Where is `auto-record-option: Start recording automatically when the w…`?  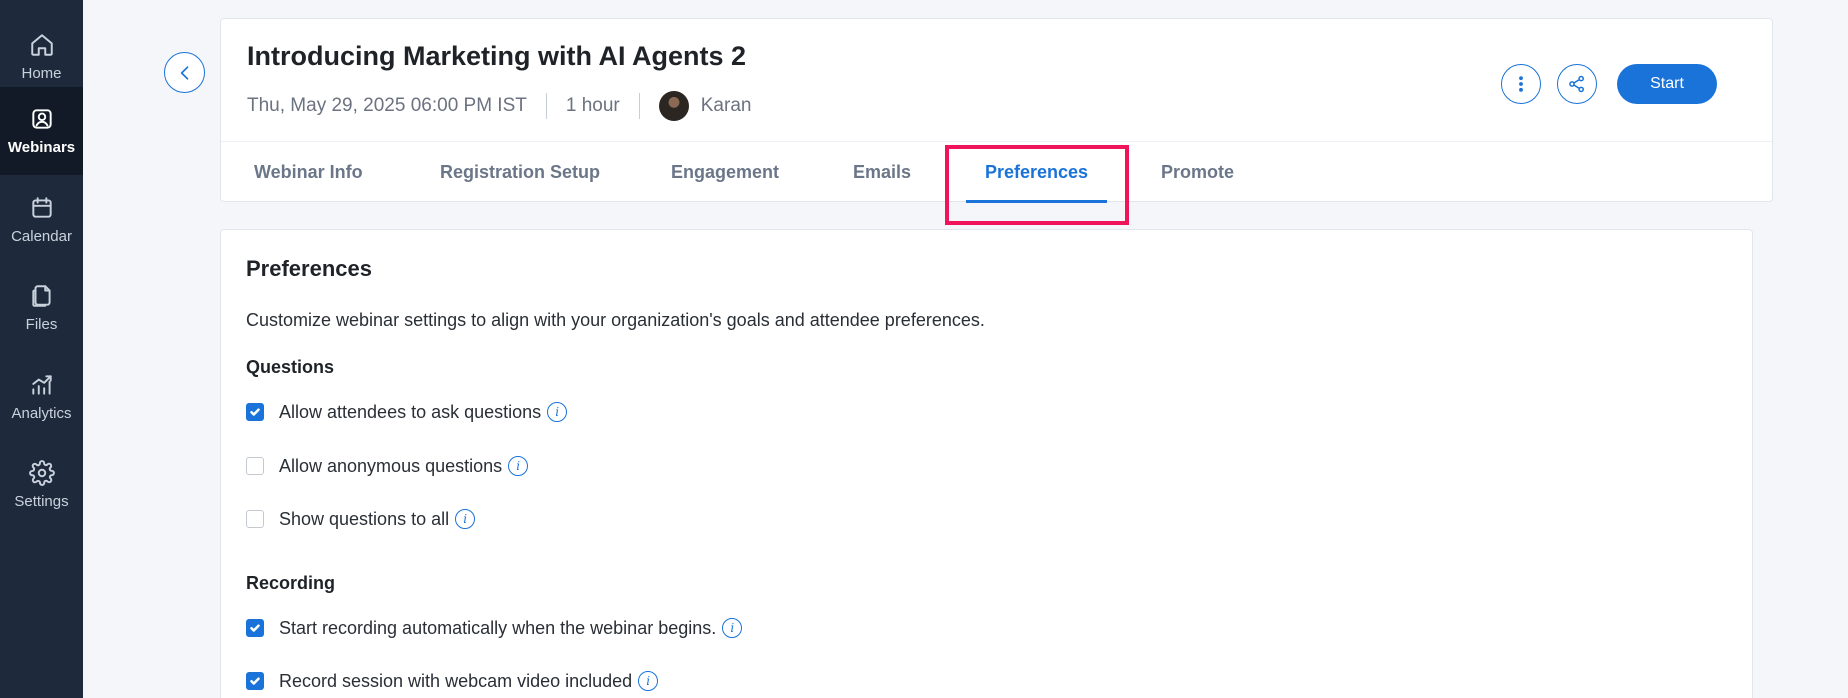
auto-record-option: Start recording automatically when the w… is located at coordinates (494, 628).